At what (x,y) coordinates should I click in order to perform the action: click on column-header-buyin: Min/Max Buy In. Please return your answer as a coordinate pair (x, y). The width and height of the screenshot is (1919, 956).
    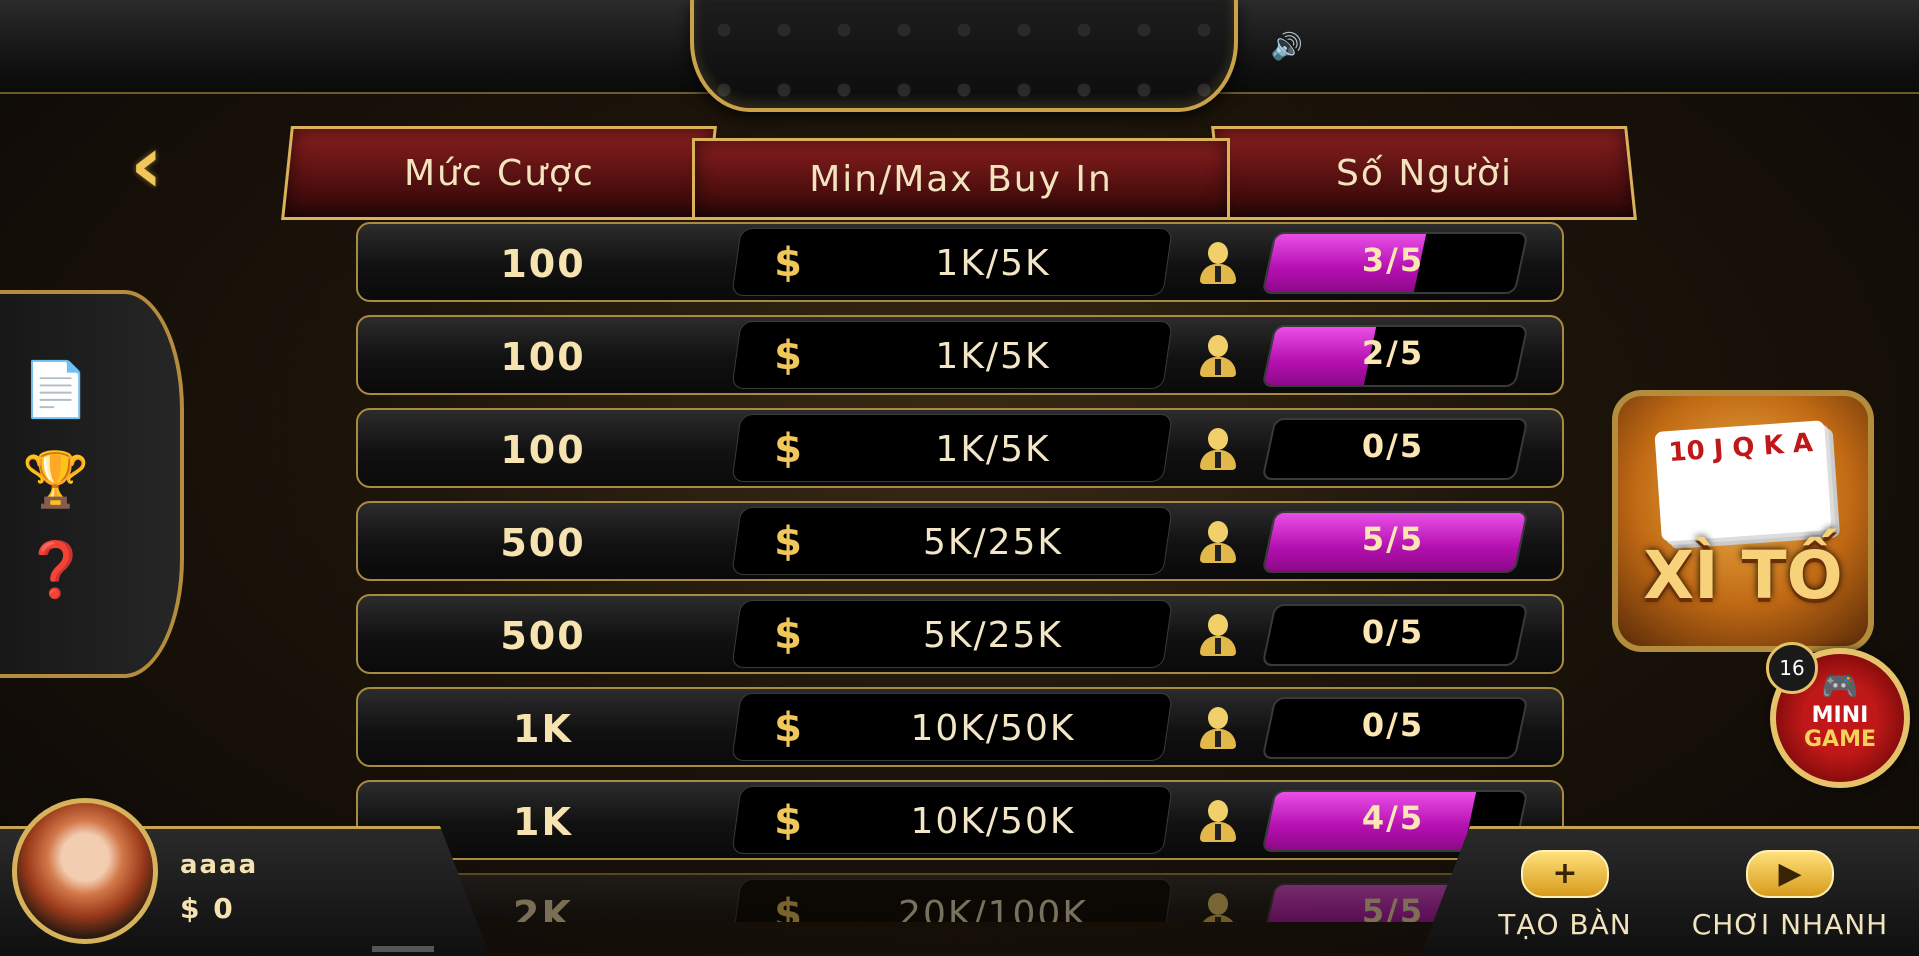
    Looking at the image, I should click on (961, 179).